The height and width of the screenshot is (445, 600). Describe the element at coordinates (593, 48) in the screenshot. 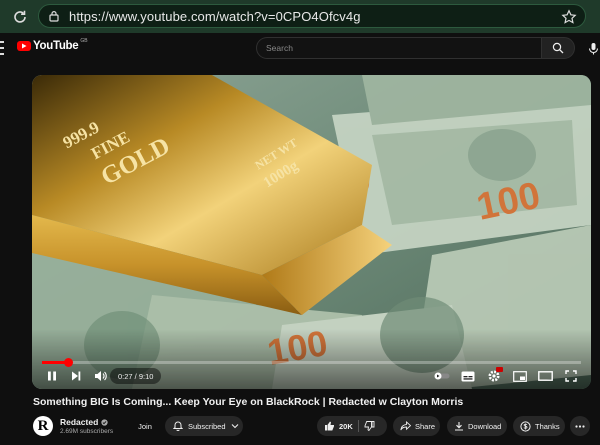

I see `voice-search-icon` at that location.